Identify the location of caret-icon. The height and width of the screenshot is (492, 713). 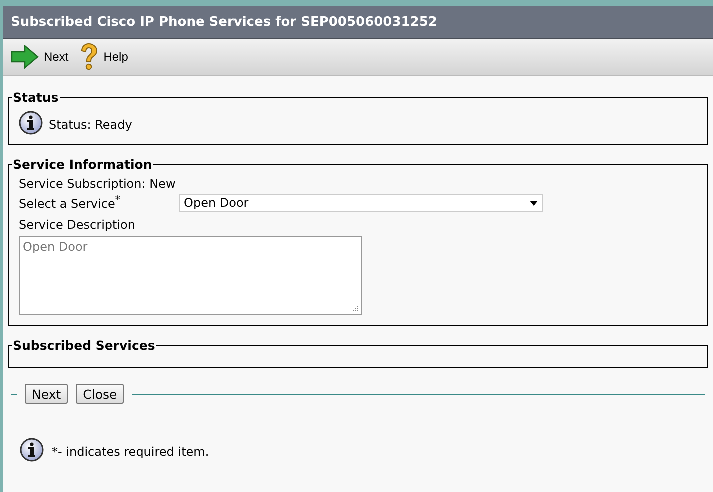
(534, 203).